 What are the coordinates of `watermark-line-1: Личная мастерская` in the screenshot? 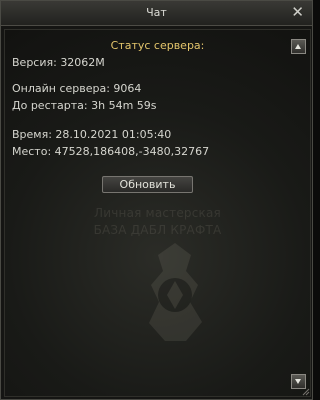 It's located at (157, 213).